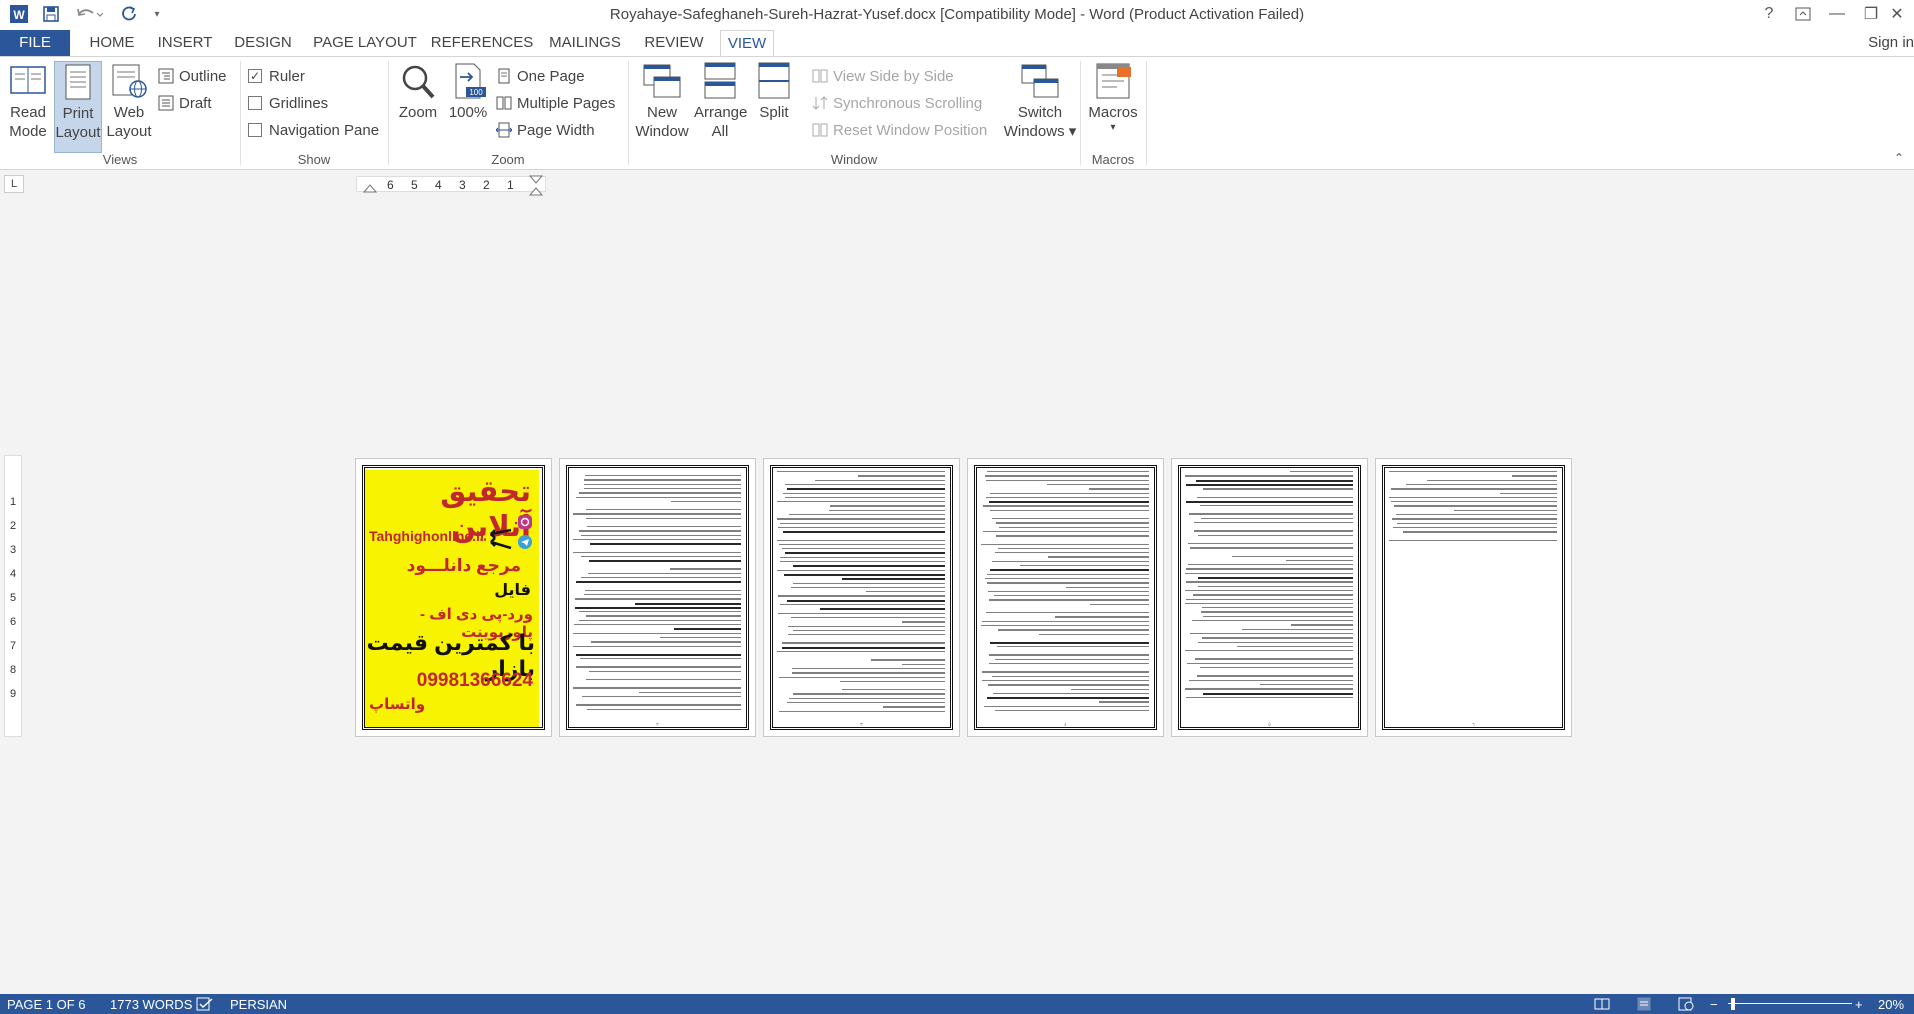 This screenshot has width=1914, height=1014. Describe the element at coordinates (1837, 14) in the screenshot. I see `minimize-button: —` at that location.